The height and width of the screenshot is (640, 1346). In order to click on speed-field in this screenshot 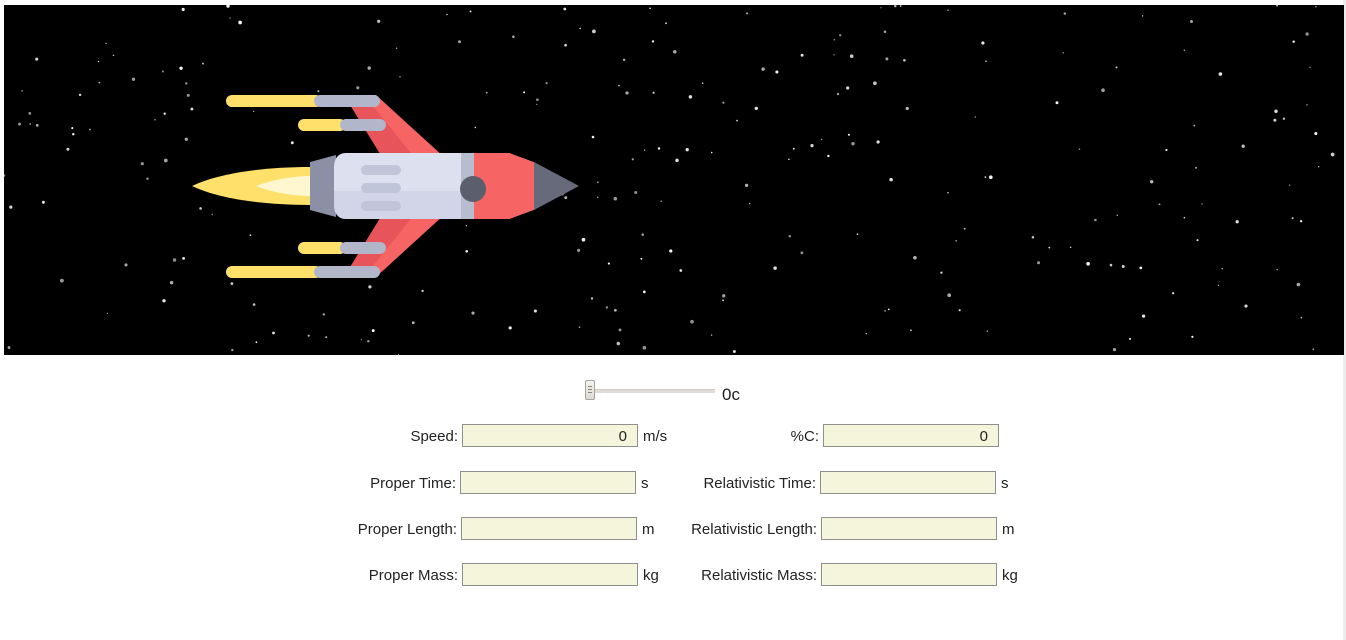, I will do `click(550, 435)`.